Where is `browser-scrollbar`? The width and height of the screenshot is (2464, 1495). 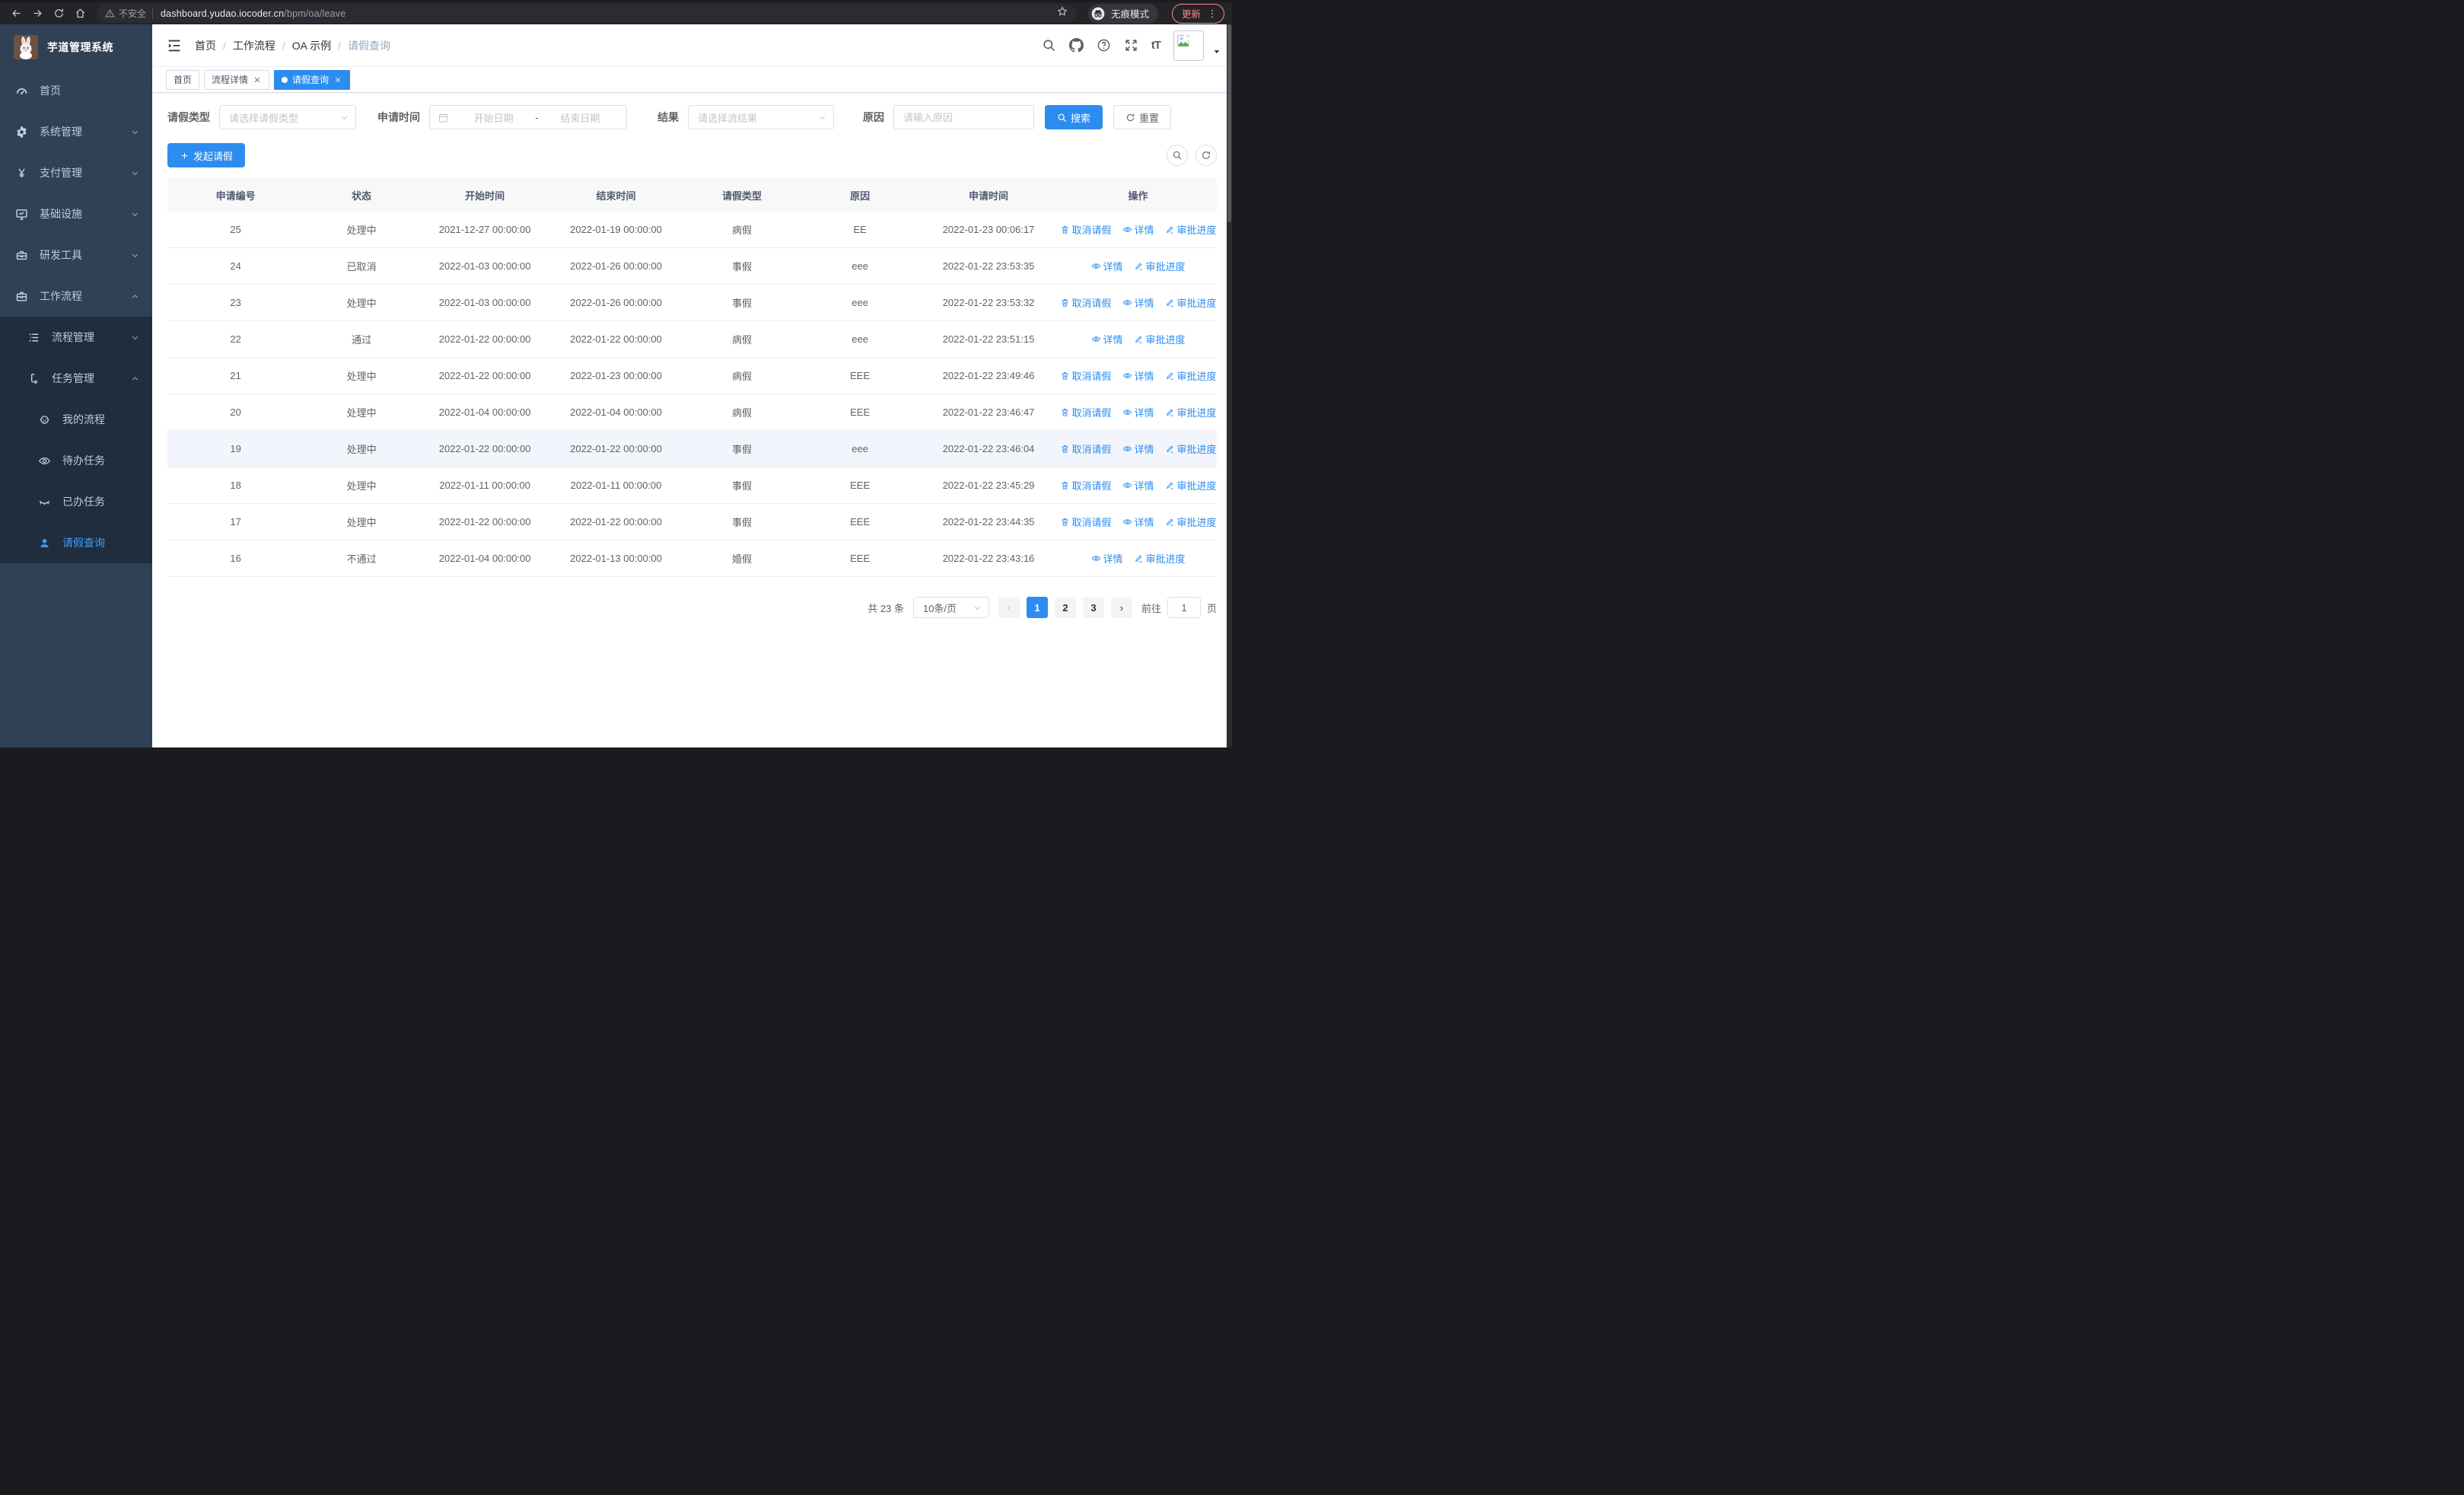 browser-scrollbar is located at coordinates (1229, 386).